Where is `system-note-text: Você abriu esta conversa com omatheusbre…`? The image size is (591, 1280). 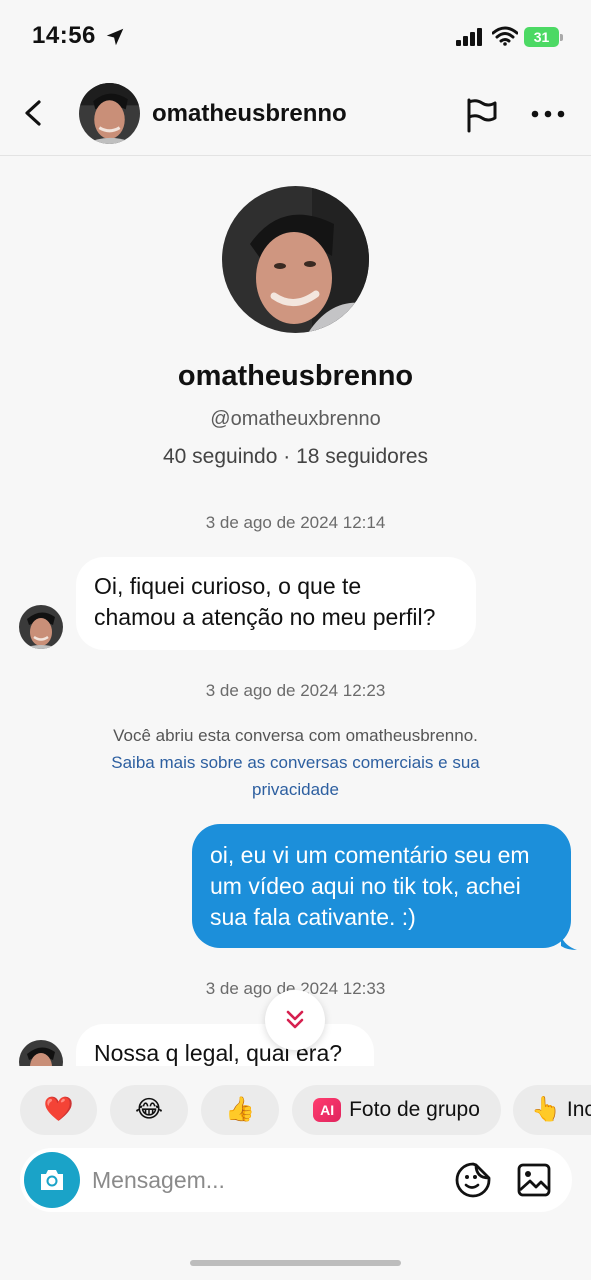 system-note-text: Você abriu esta conversa com omatheusbre… is located at coordinates (295, 735).